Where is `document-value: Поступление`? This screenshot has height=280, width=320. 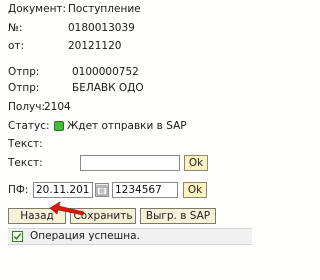
document-value: Поступление is located at coordinates (104, 9).